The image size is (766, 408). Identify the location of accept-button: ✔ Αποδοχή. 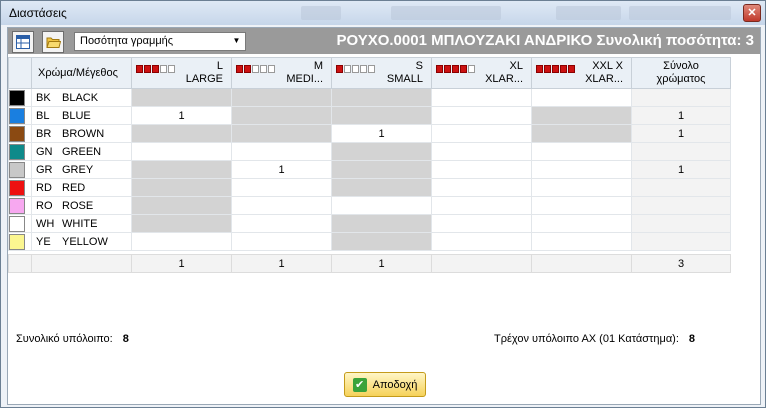
(385, 384).